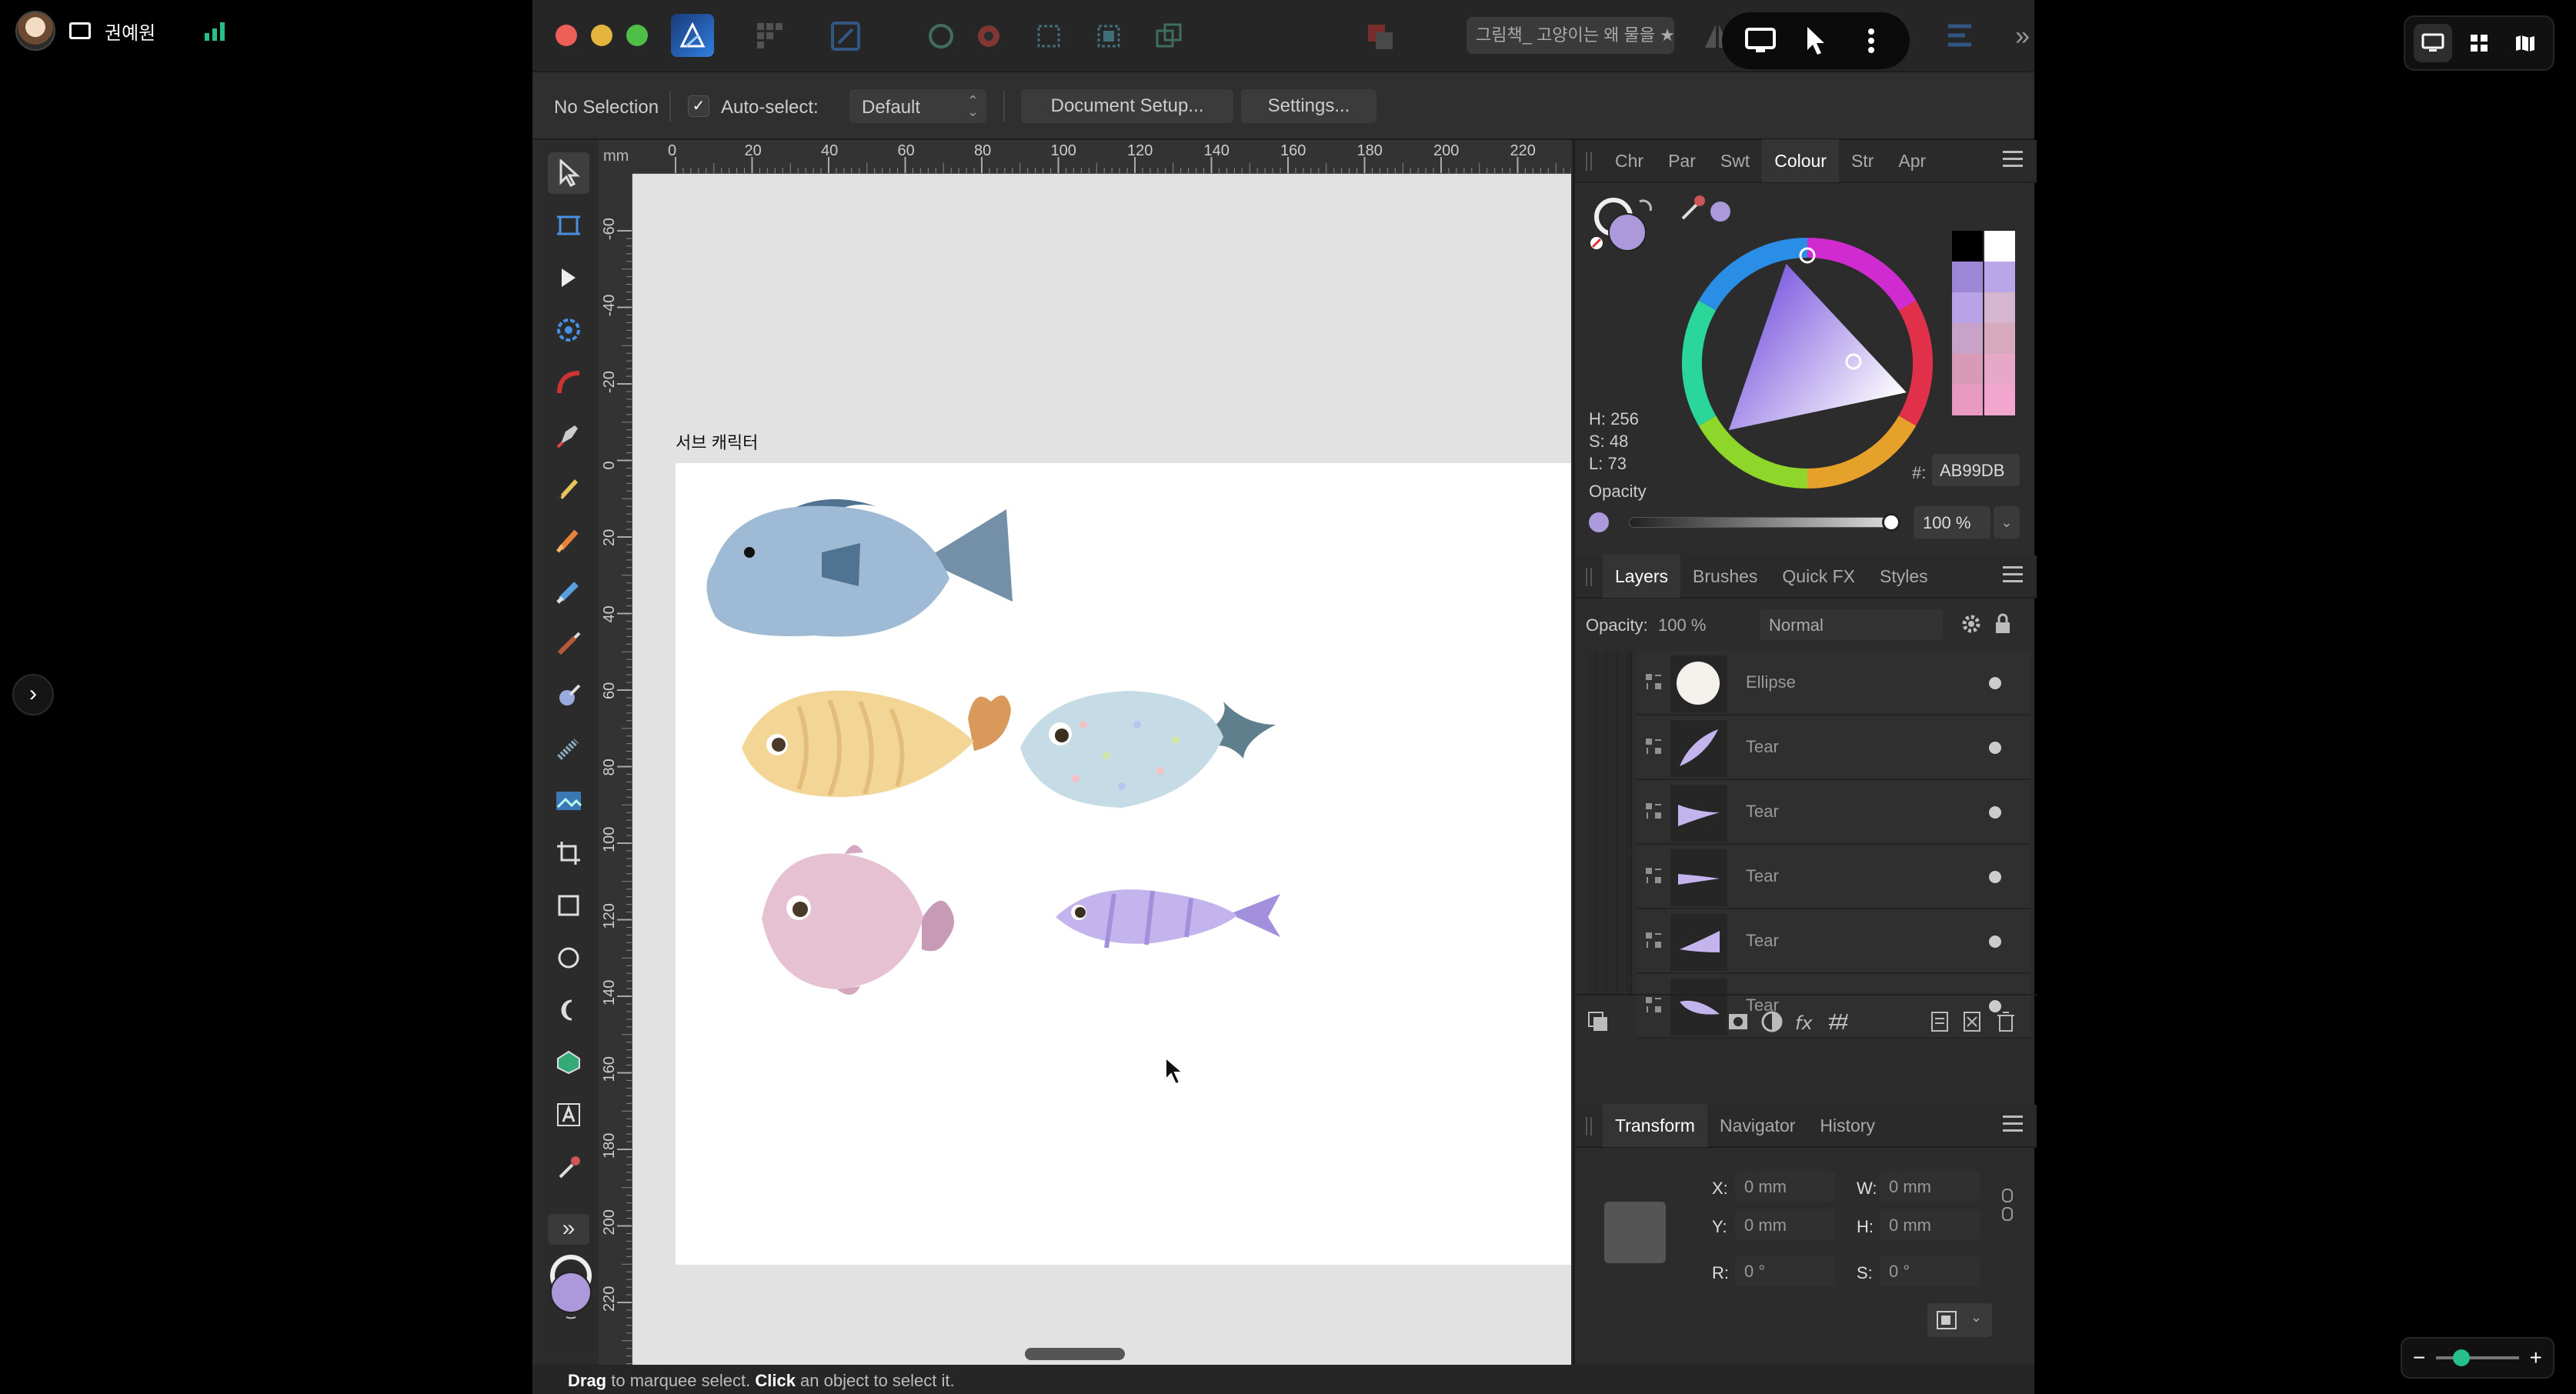 The image size is (2576, 1394). I want to click on tab-stroke: Str, so click(1862, 160).